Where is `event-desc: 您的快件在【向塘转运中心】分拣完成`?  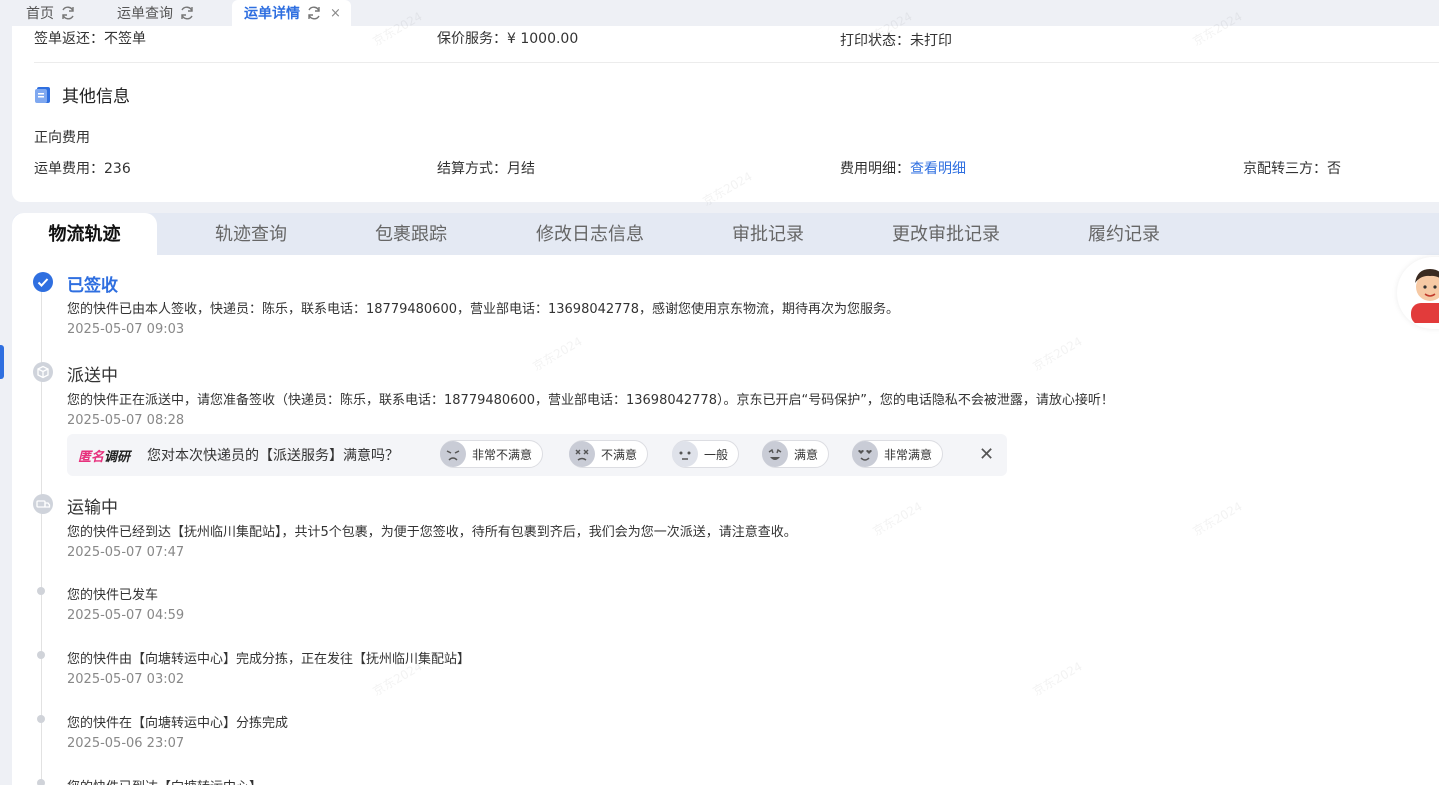 event-desc: 您的快件在【向塘转运中心】分拣完成 is located at coordinates (178, 723).